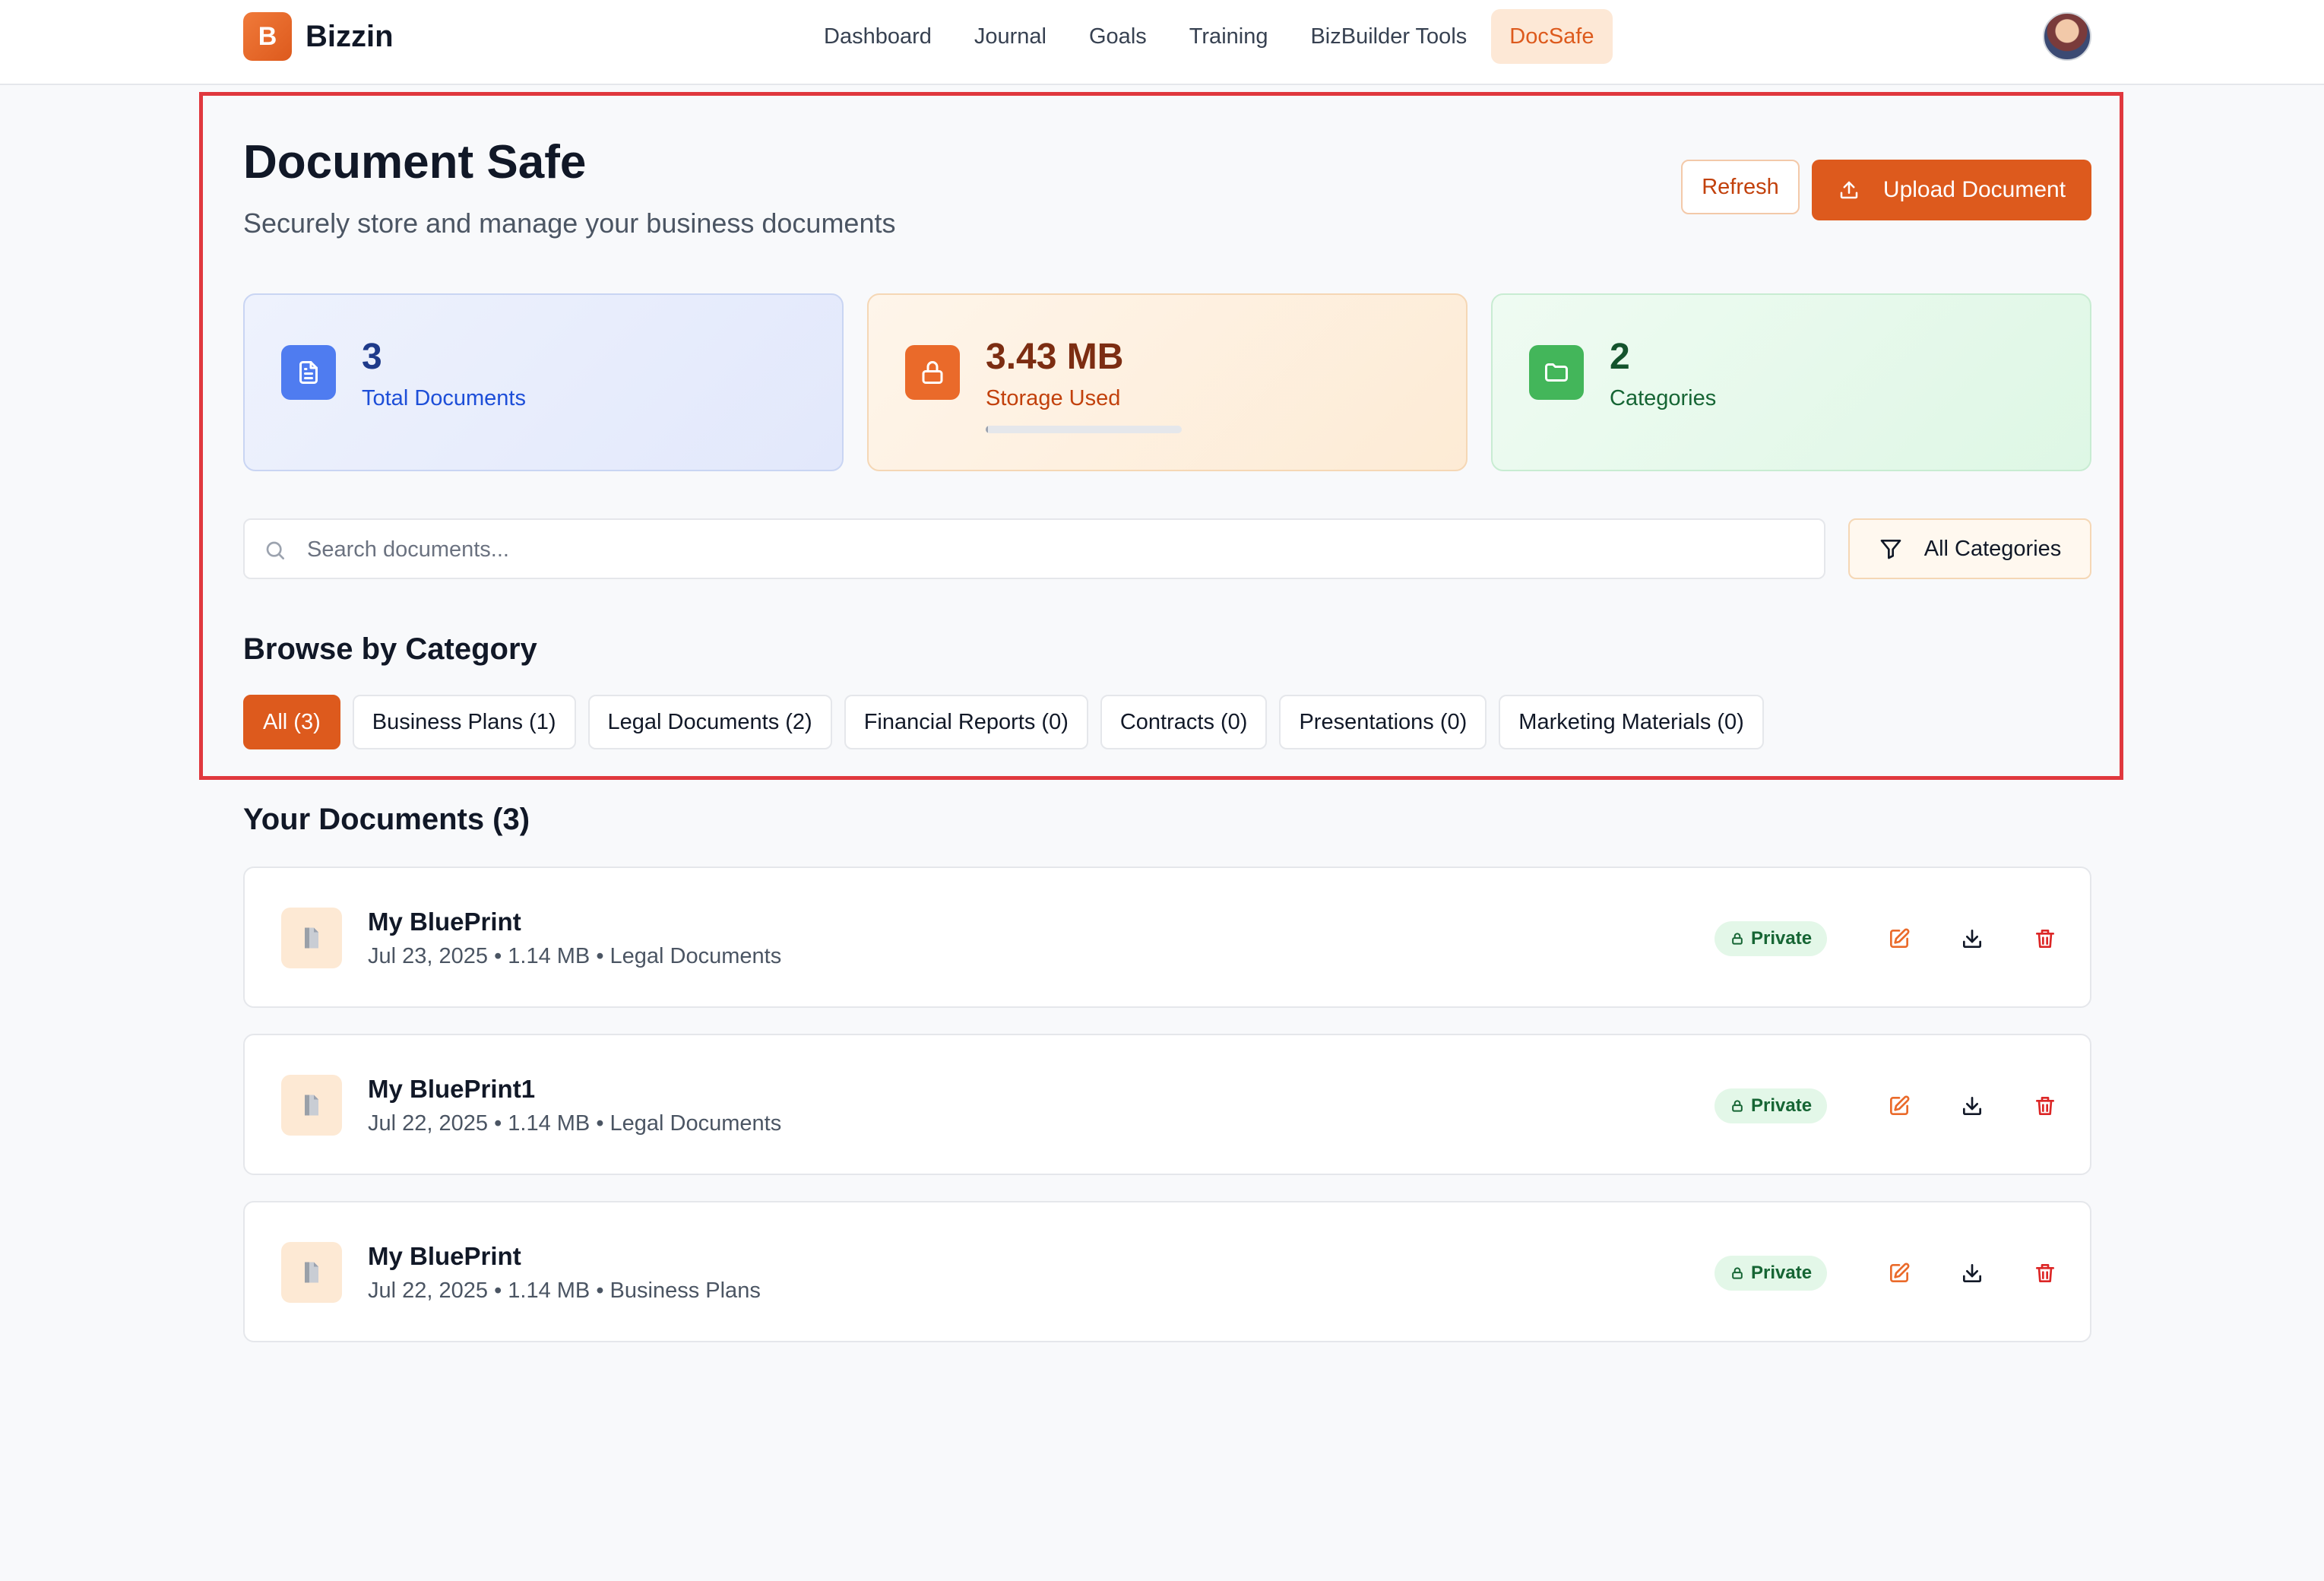 This screenshot has width=2324, height=1581. Describe the element at coordinates (1059, 549) in the screenshot. I see `search-input` at that location.